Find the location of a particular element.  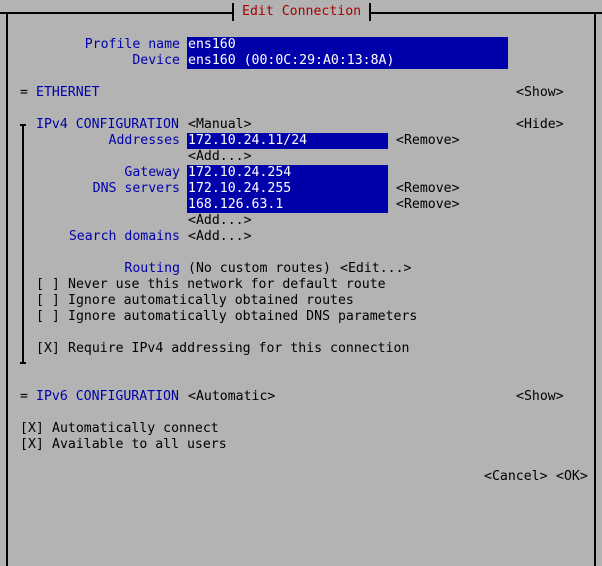

require-ipv4-checkbox: [X] is located at coordinates (48, 349).